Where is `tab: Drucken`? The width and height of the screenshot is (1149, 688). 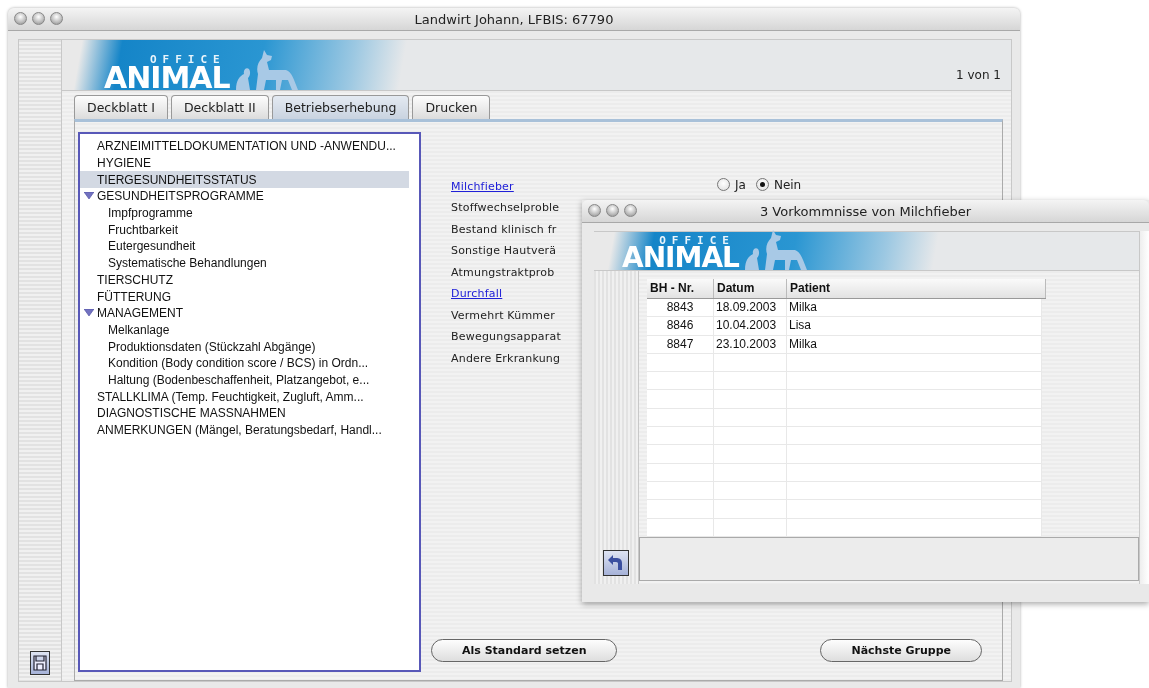
tab: Drucken is located at coordinates (451, 107).